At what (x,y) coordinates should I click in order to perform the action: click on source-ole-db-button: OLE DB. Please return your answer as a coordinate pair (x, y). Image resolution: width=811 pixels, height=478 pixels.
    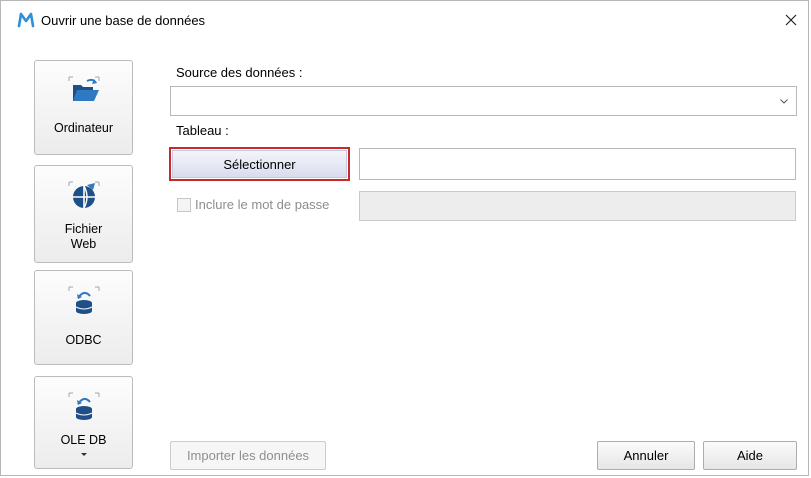
    Looking at the image, I should click on (83, 422).